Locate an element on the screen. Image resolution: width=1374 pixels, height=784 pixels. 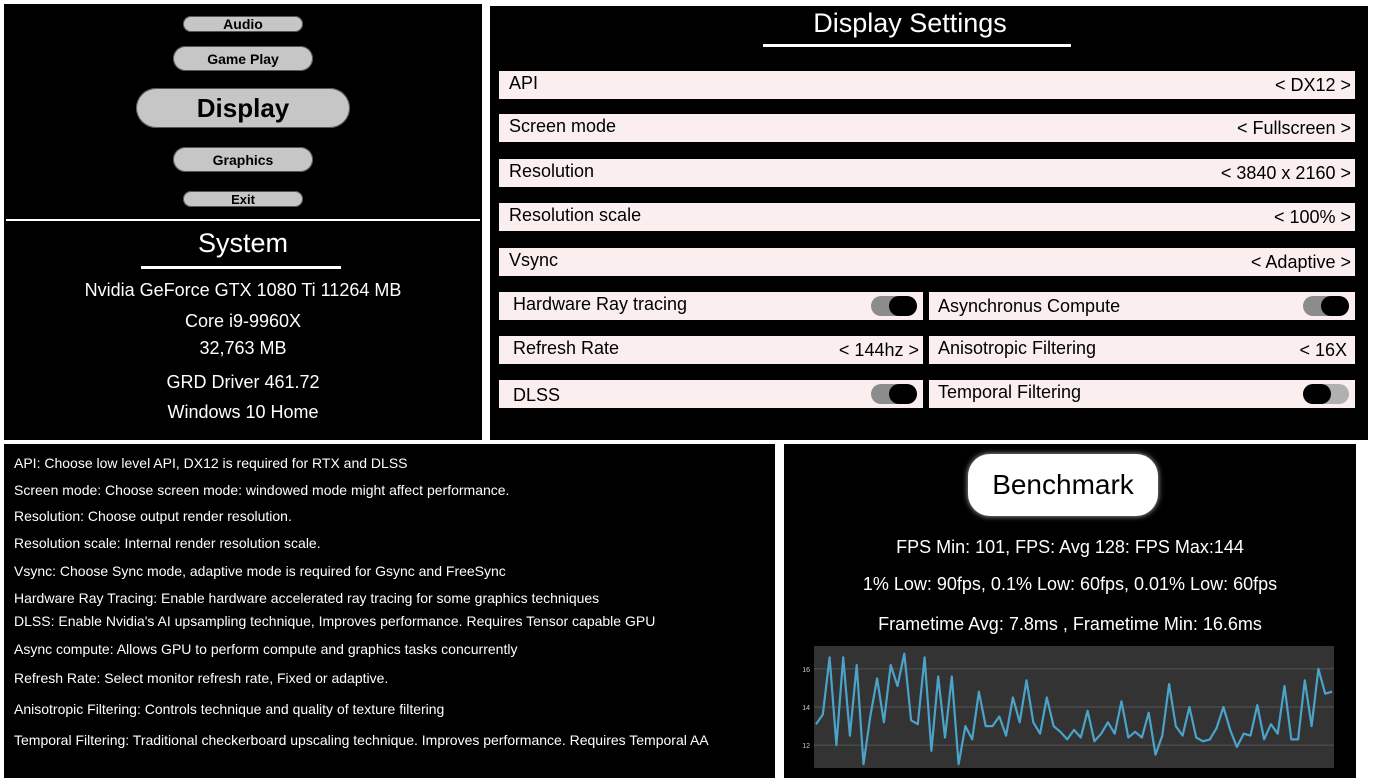
dlss-setting-row: DLSS is located at coordinates (711, 394).